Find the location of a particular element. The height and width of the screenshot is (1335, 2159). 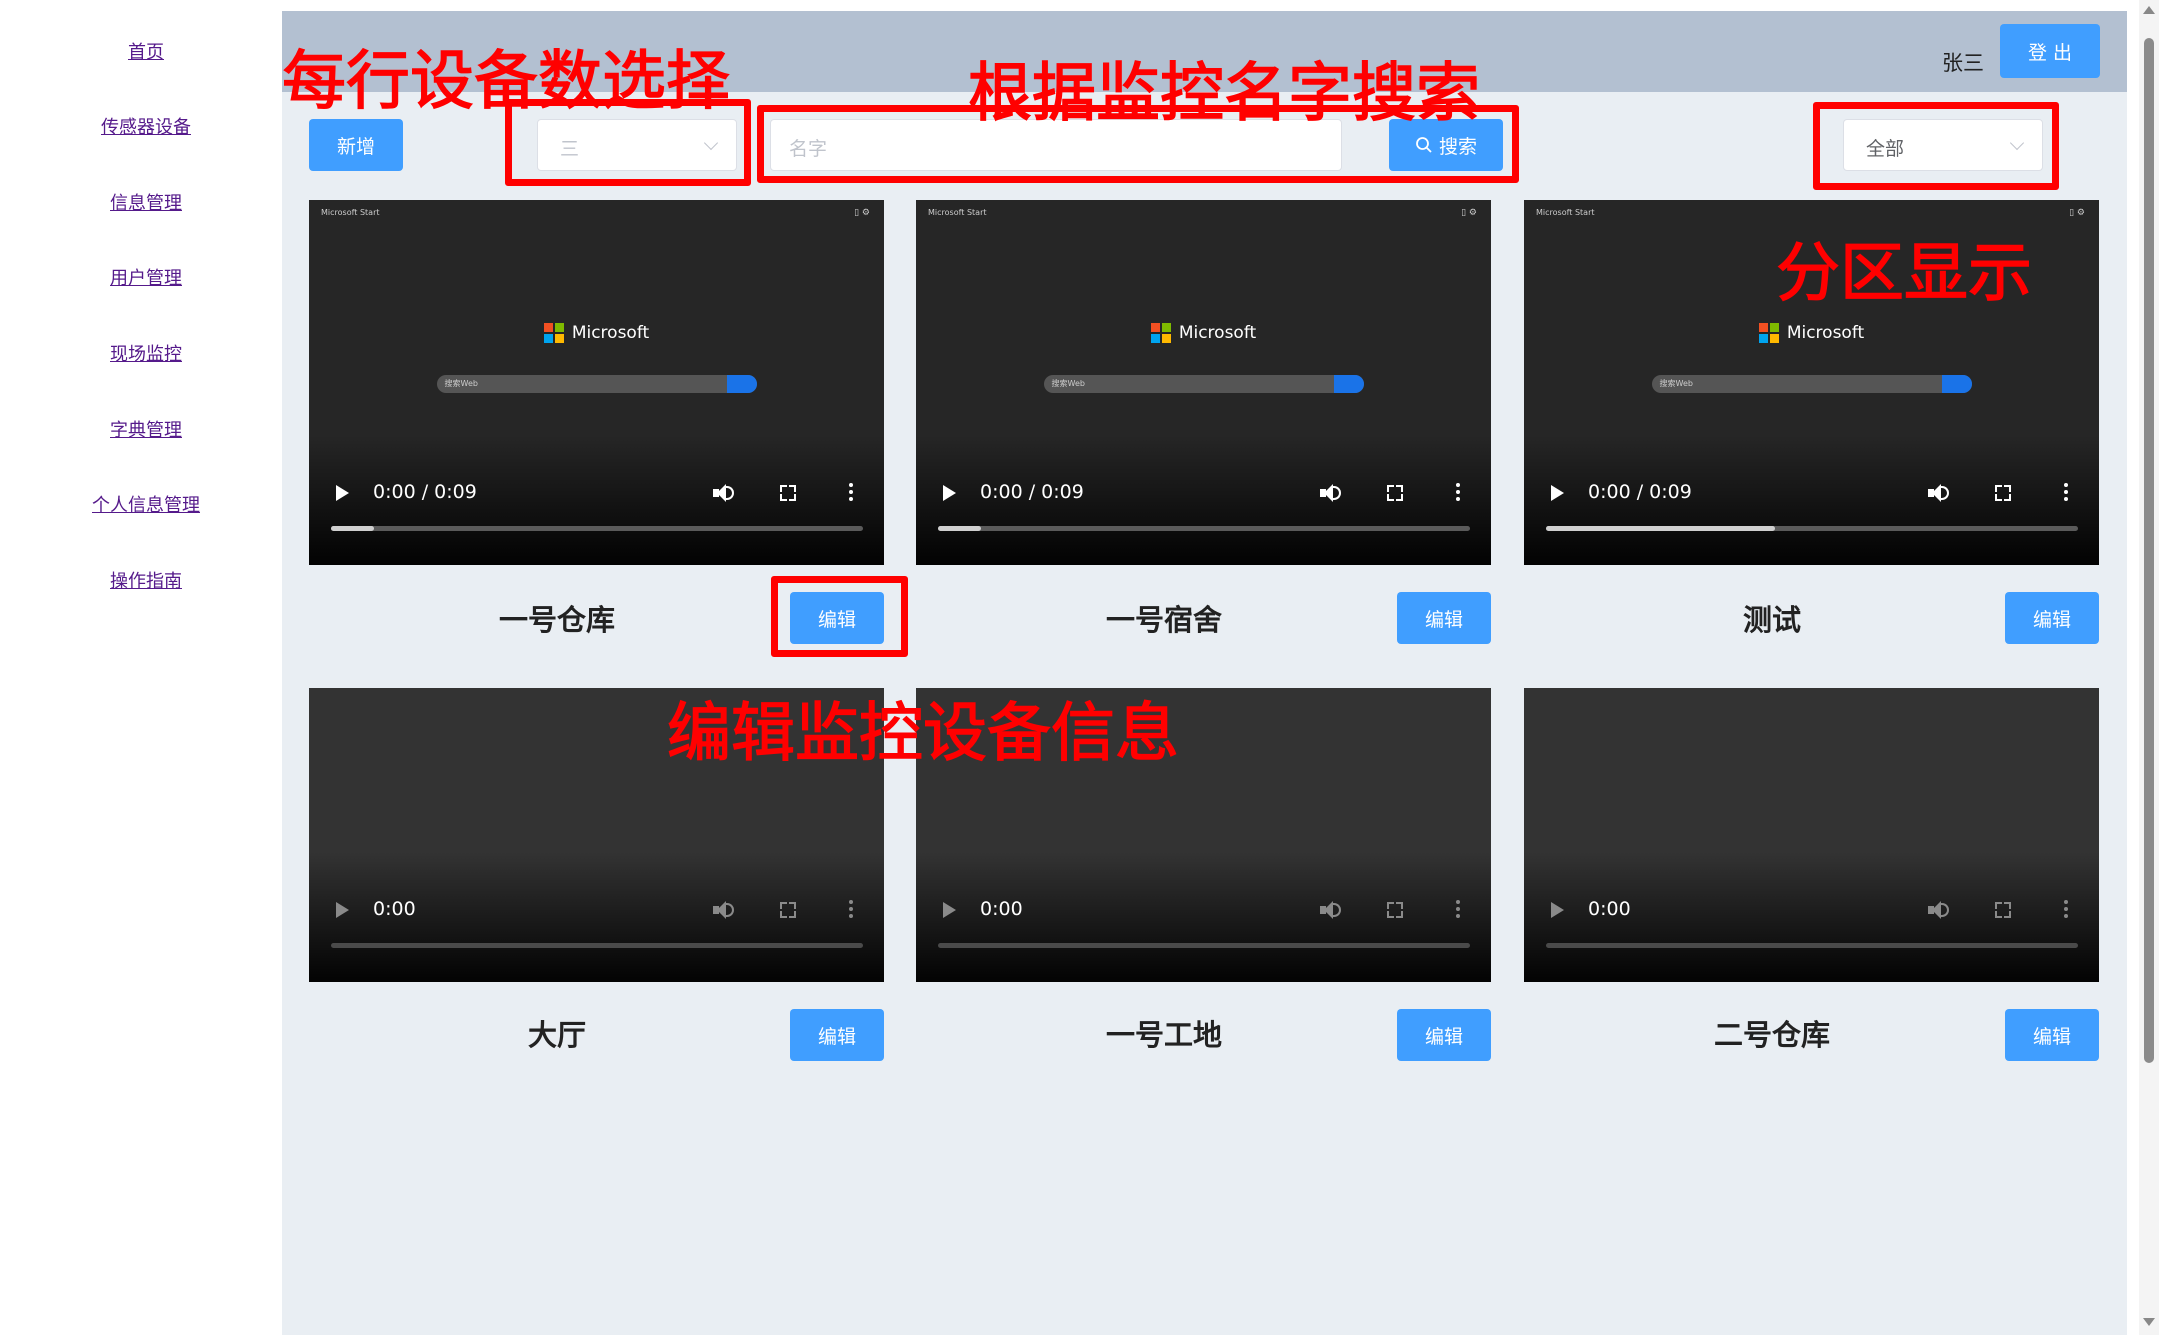

annotation-search: 根据监控名字搜索 is located at coordinates (1224, 94).